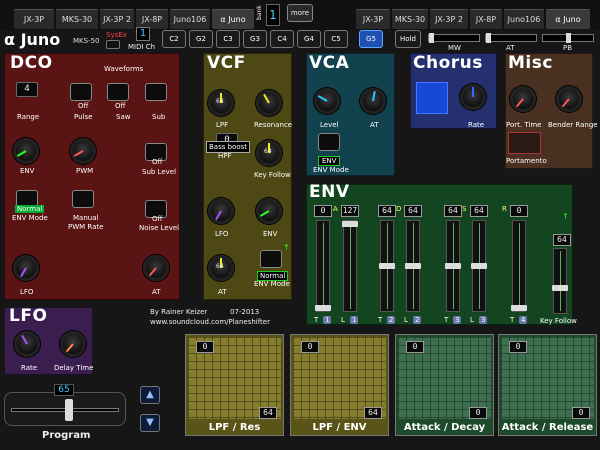  What do you see at coordinates (568, 38) in the screenshot?
I see `pb-slider` at bounding box center [568, 38].